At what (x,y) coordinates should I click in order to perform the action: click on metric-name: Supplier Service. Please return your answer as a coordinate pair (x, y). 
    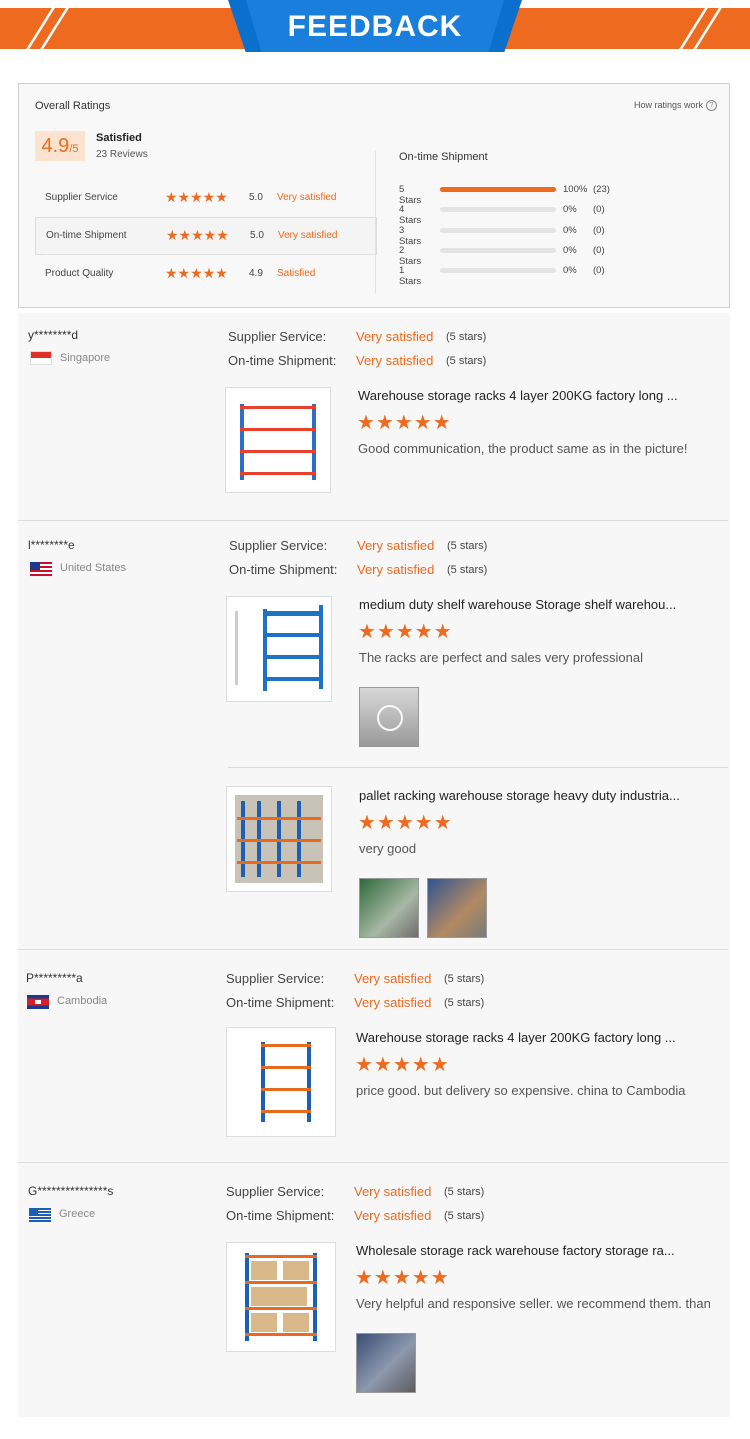
    Looking at the image, I should click on (81, 197).